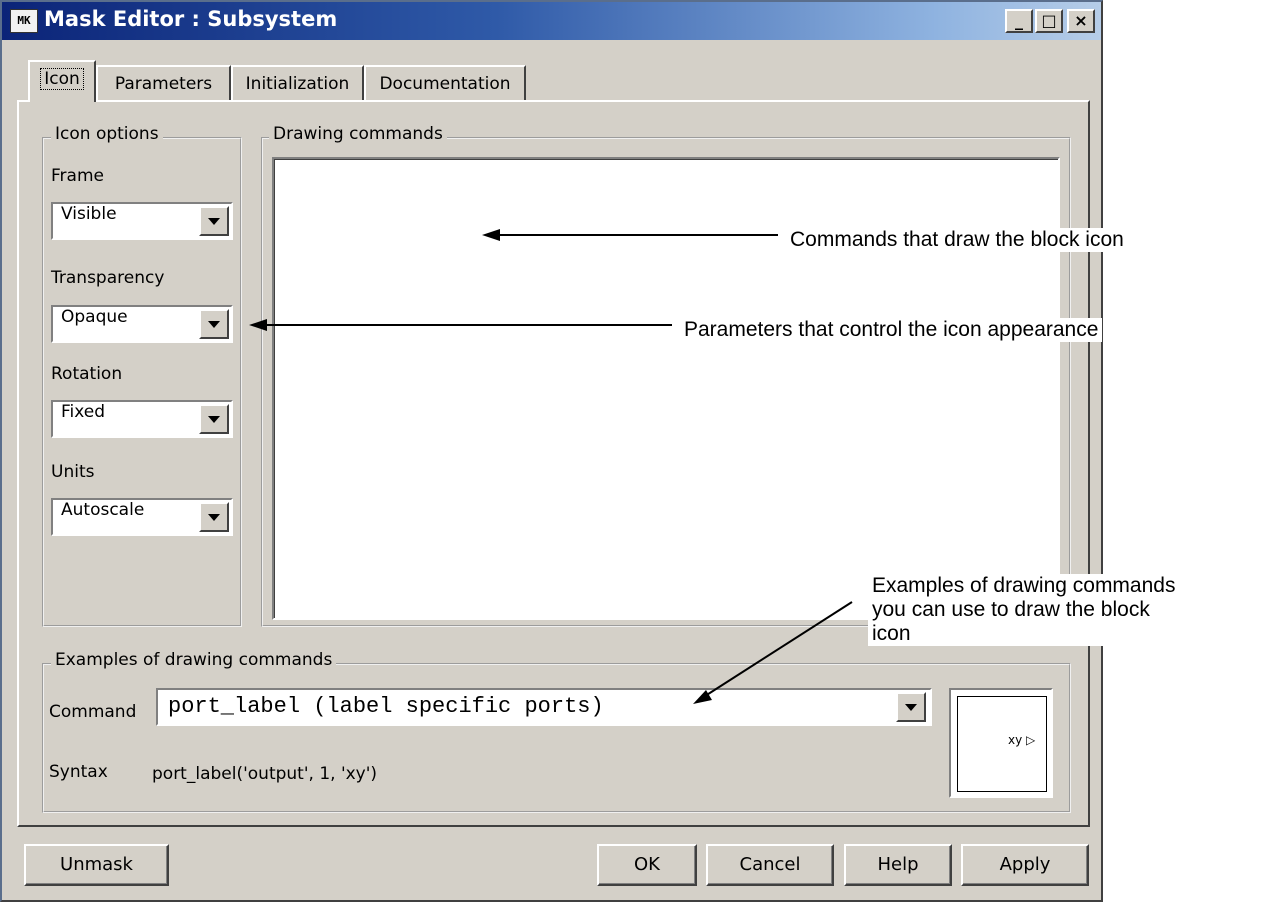 The width and height of the screenshot is (1273, 902). What do you see at coordinates (1024, 585) in the screenshot?
I see `annotation-examples-line-1: Examples of drawing commands` at bounding box center [1024, 585].